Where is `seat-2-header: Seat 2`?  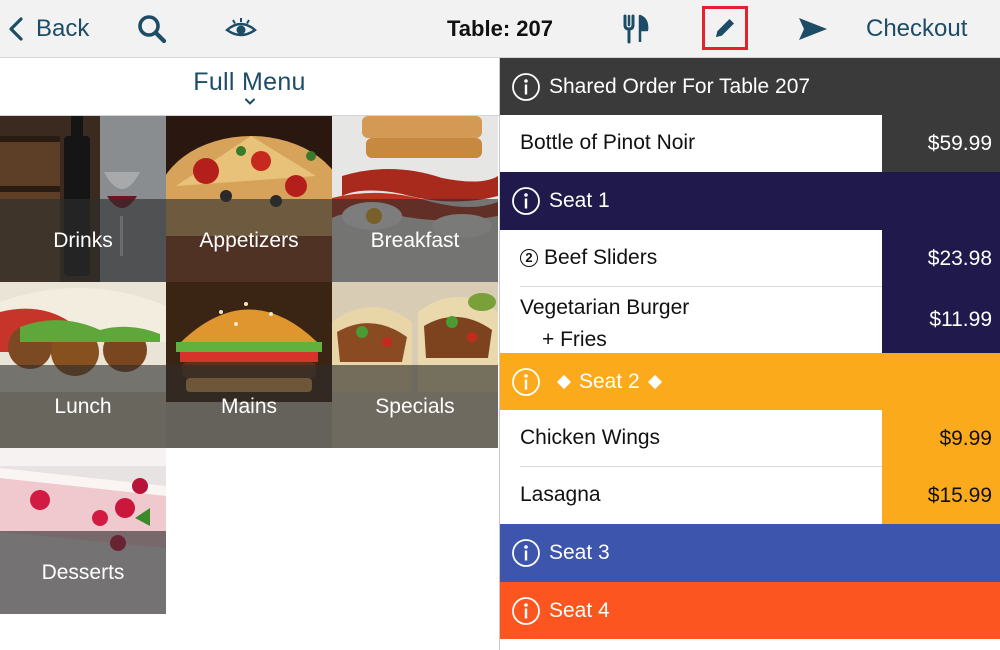 seat-2-header: Seat 2 is located at coordinates (750, 381).